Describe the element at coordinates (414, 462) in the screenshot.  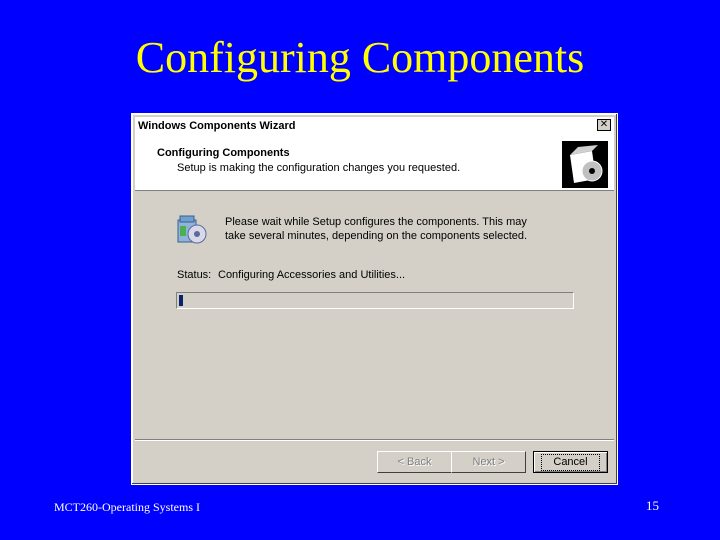
I see `back-button: < Back` at that location.